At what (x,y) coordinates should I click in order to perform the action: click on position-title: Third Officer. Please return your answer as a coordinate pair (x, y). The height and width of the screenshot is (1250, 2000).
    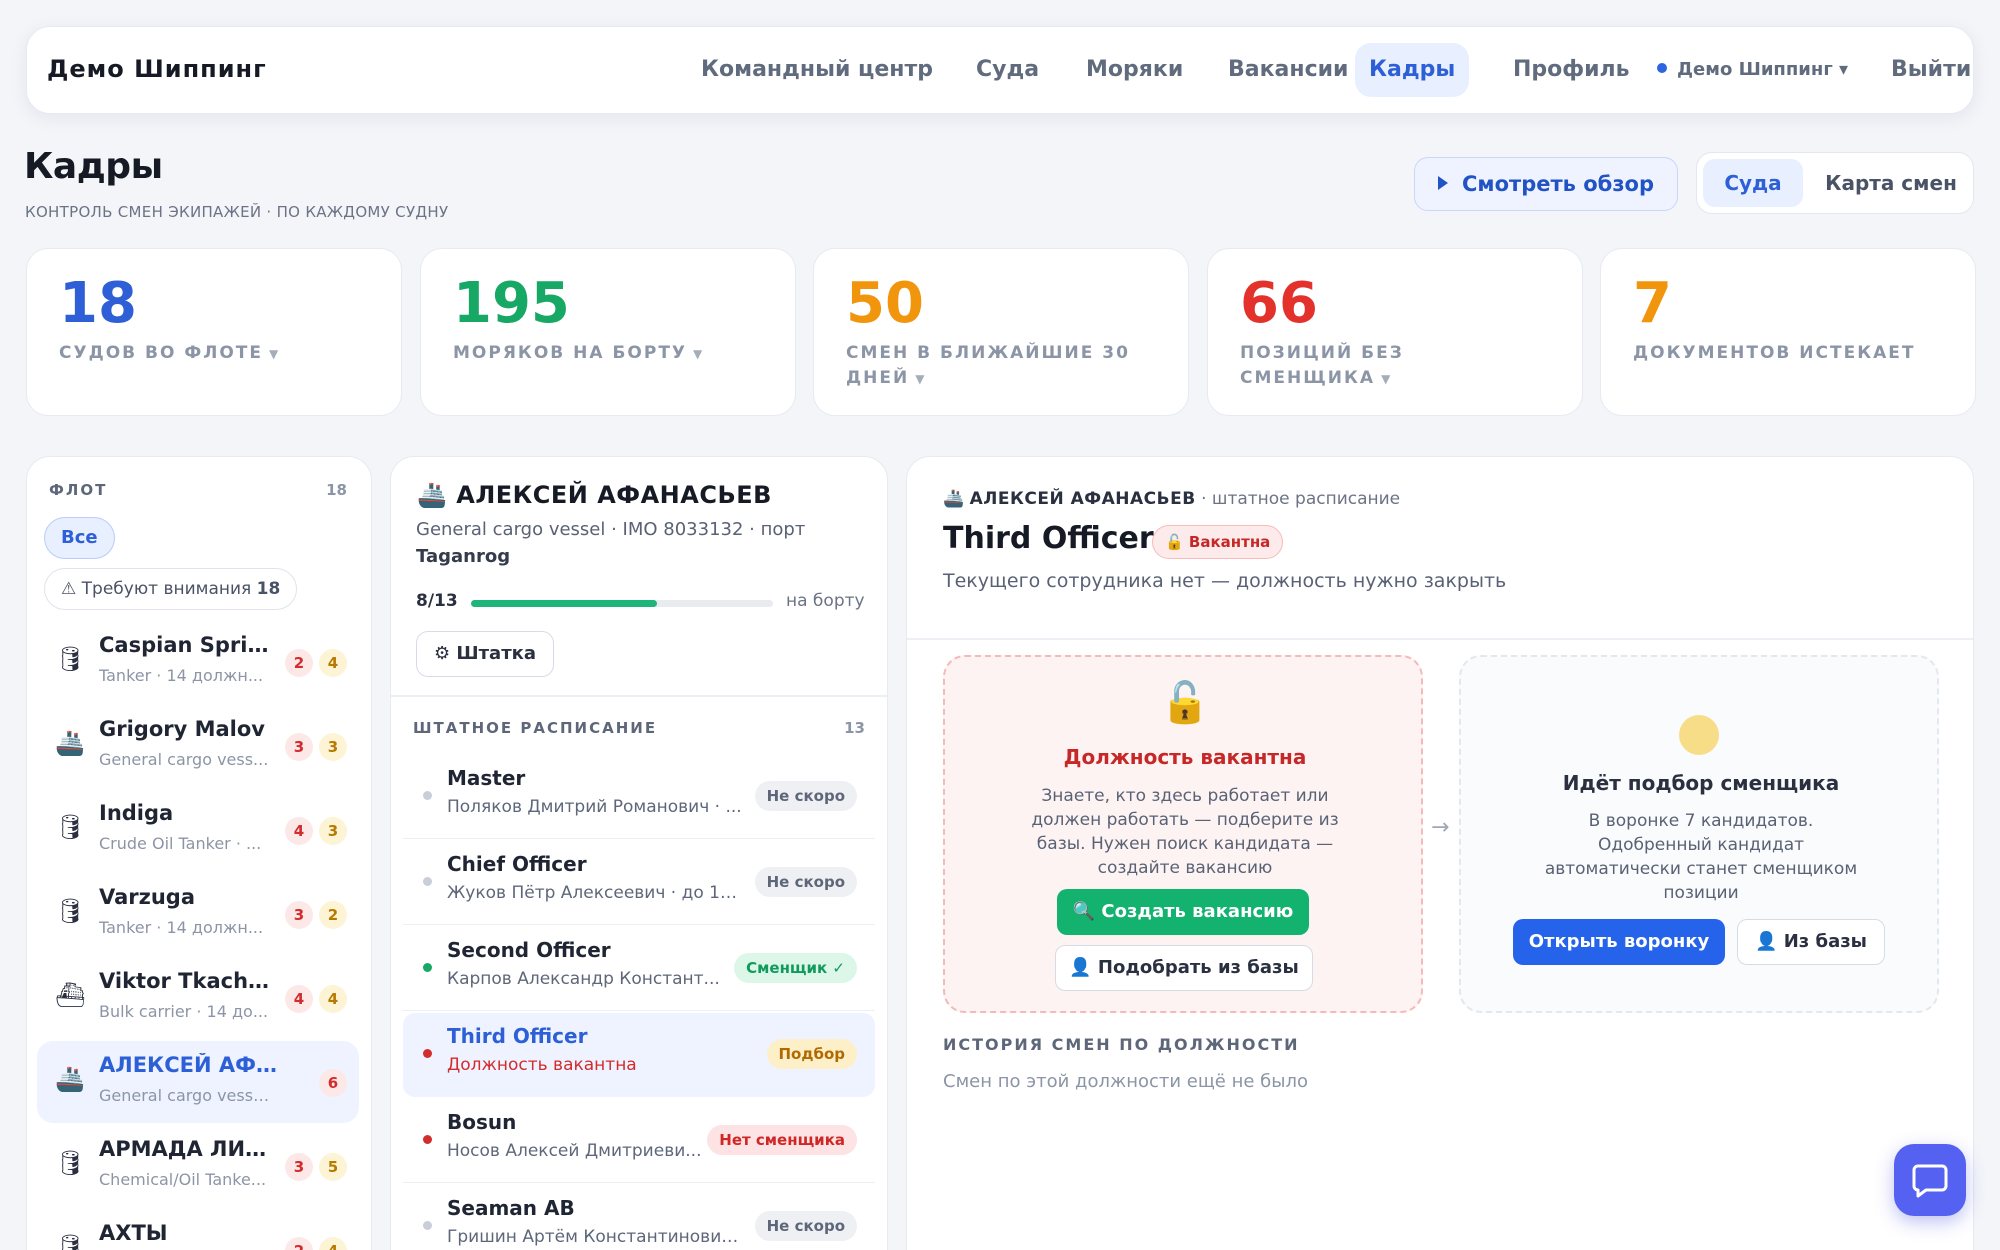
    Looking at the image, I should click on (1048, 538).